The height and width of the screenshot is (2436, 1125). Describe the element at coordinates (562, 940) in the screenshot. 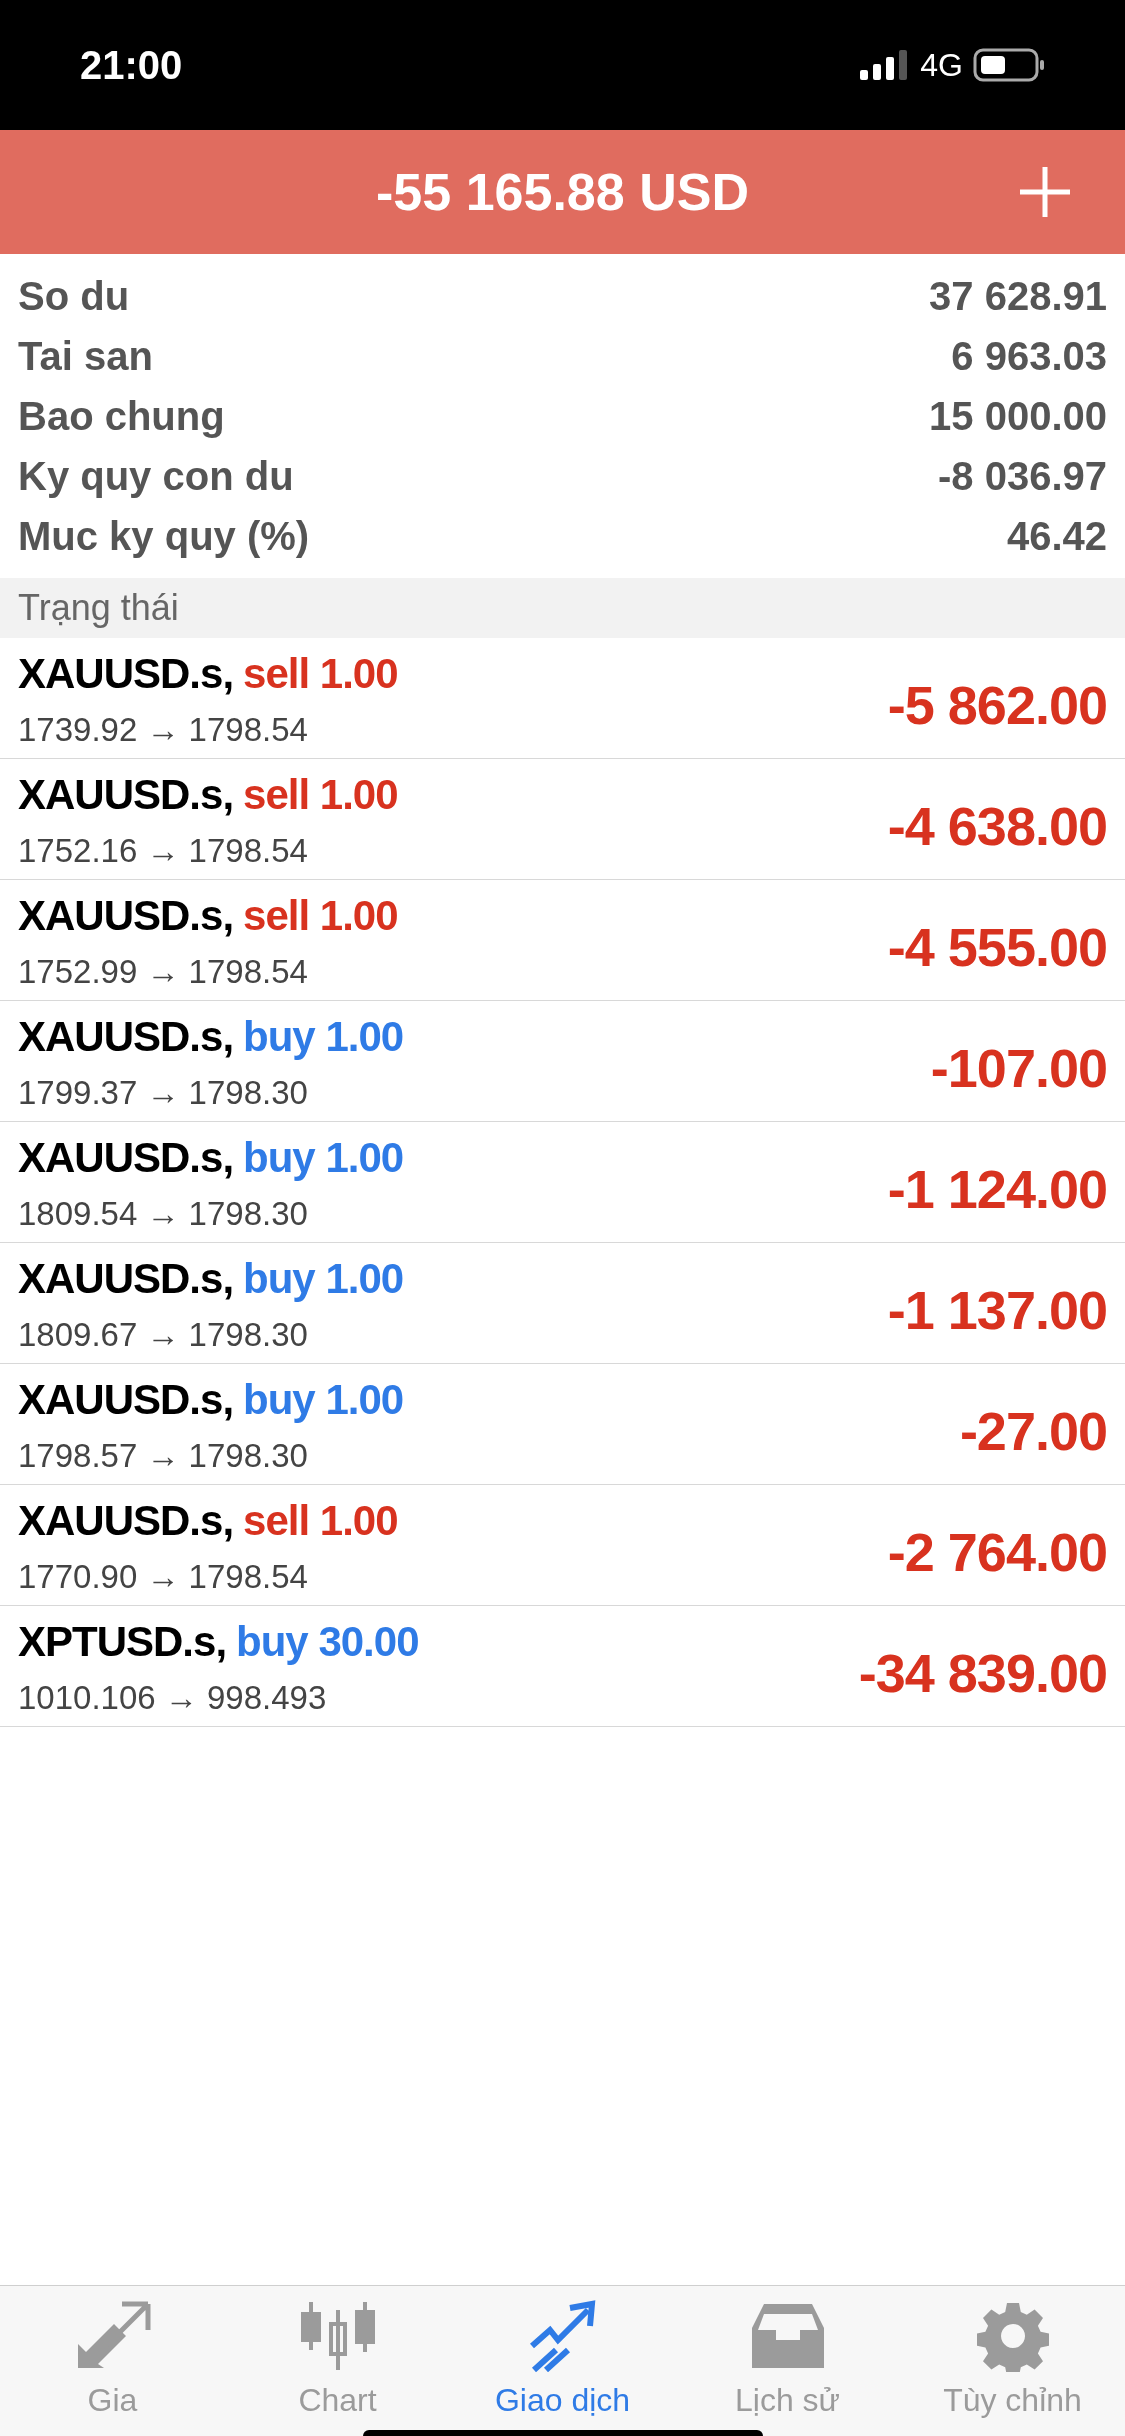

I see `position-row: XAUUSD.s, sell 1.00 1752.99 → 1798.54 -4 555.00` at that location.